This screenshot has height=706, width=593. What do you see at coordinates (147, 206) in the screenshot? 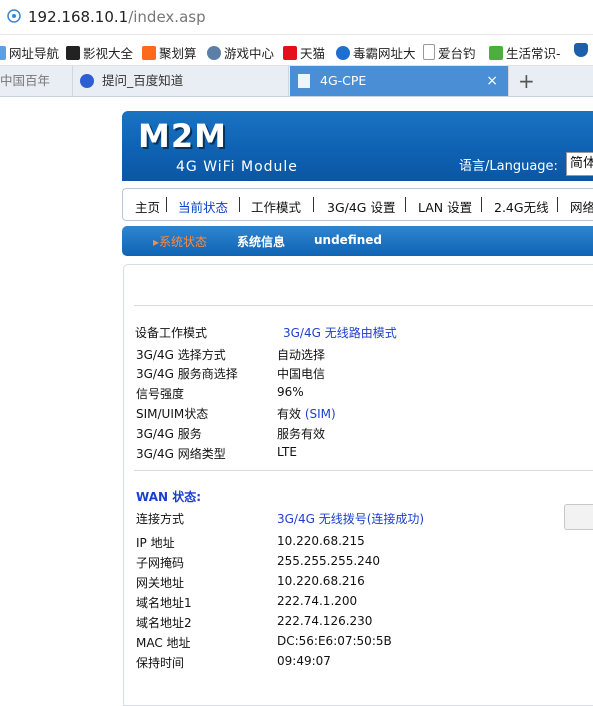
I see `nav-home: 主页` at bounding box center [147, 206].